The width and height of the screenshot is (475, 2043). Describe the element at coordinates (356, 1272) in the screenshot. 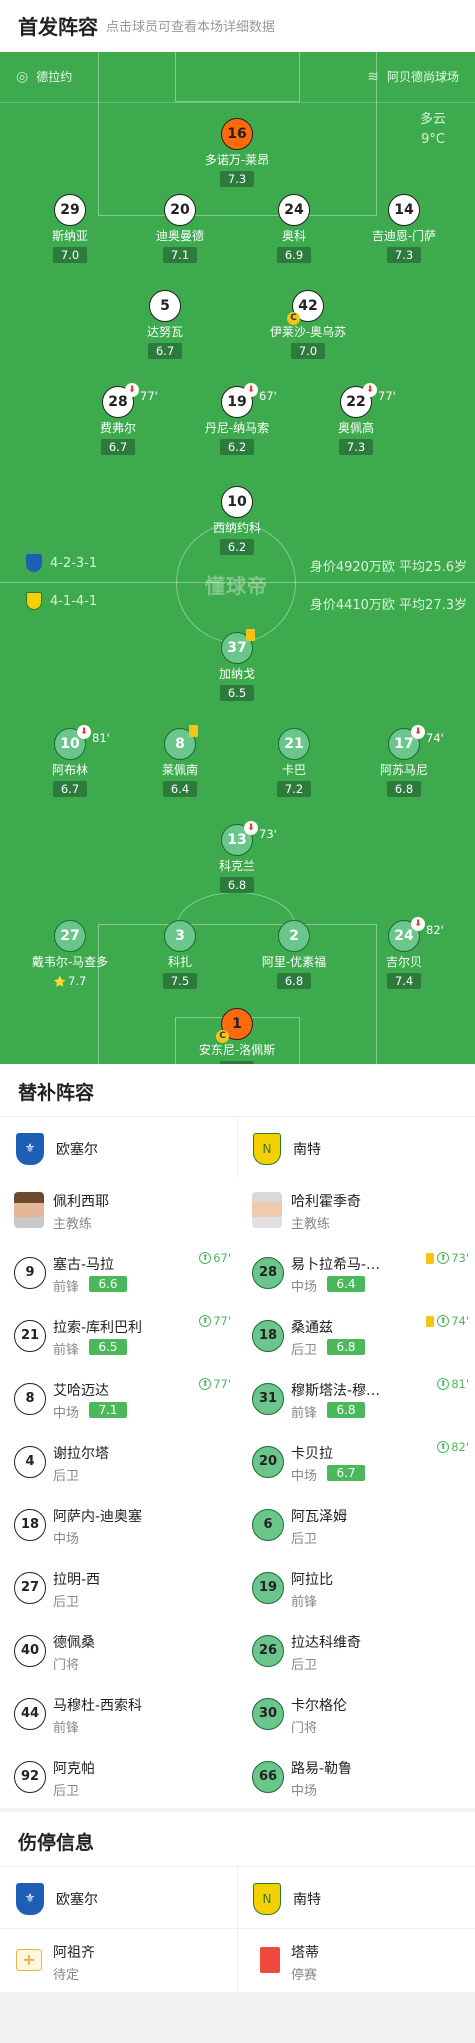

I see `away-substitute: 28 易卜拉希马-… 中场 6.4 ⬆ 73'` at that location.